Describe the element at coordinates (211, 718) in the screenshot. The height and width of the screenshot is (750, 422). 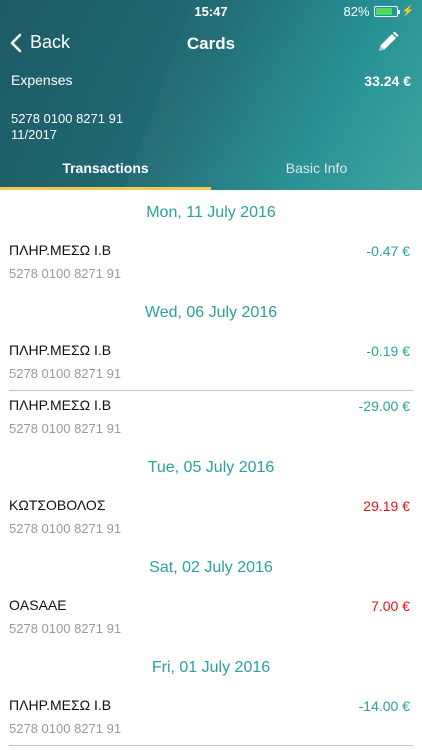
I see `transaction-row: ΠΛΗΡ.ΜΕΣΩ Ι.Β 5278 0100 8271 91 -14.00 €` at that location.